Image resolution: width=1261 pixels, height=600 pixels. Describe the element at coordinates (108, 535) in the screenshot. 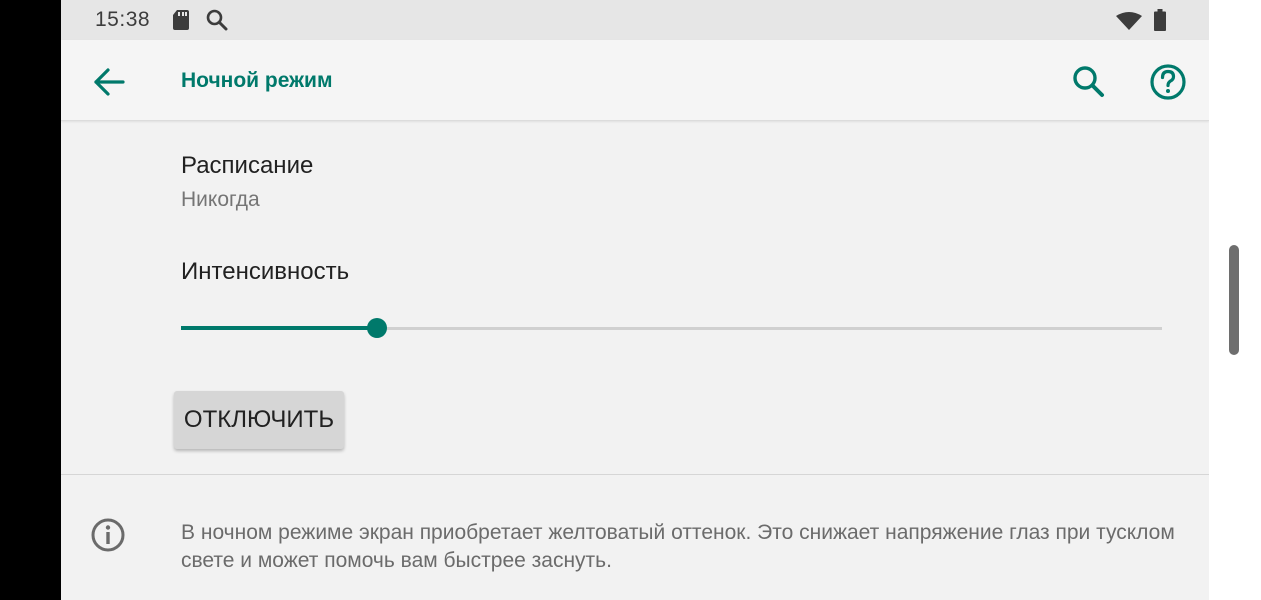

I see `info-icon` at that location.